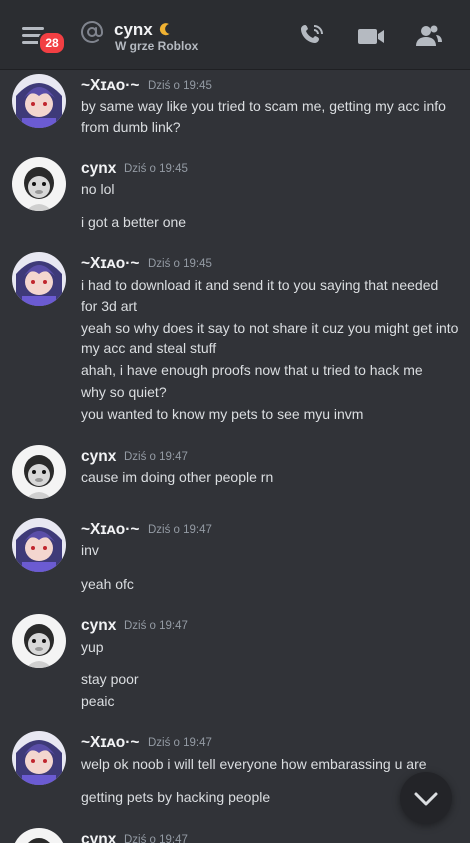 The image size is (470, 843). Describe the element at coordinates (52, 43) in the screenshot. I see `unread-mentions-badge: 28` at that location.